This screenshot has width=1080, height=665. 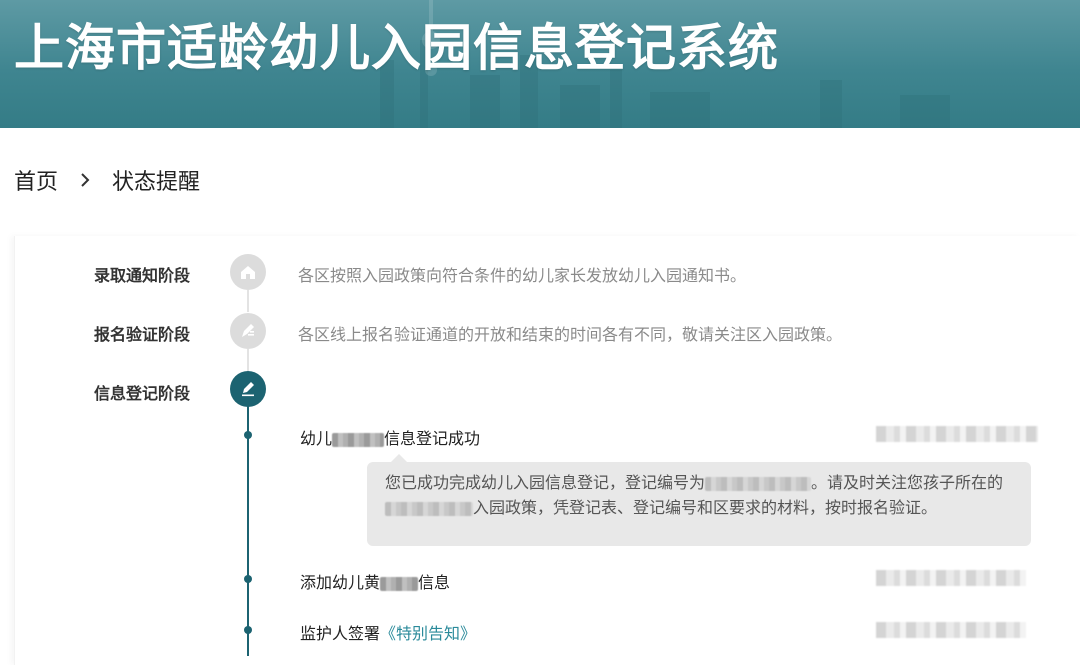 What do you see at coordinates (107, 180) in the screenshot?
I see `breadcrumb: 首页 状态提醒` at bounding box center [107, 180].